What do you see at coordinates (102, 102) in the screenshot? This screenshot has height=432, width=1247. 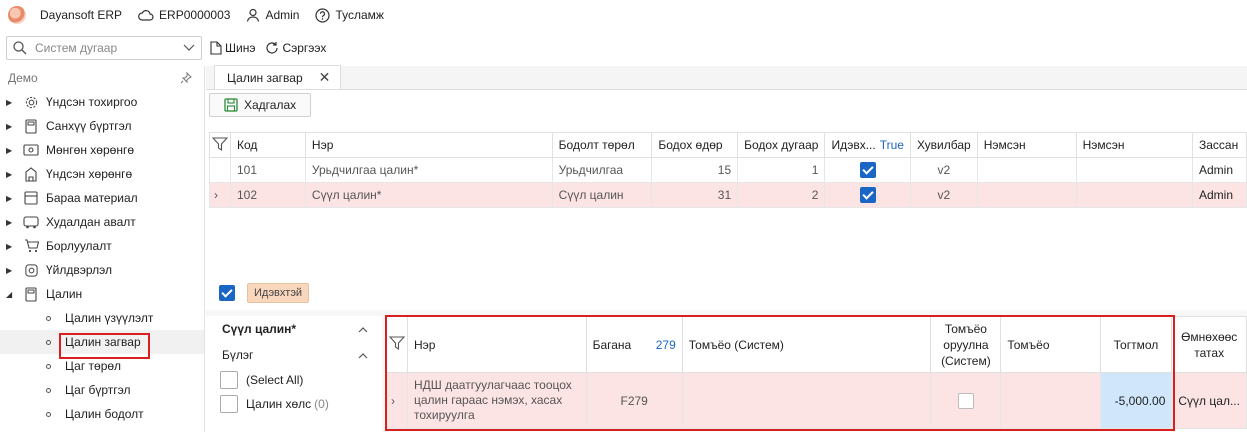 I see `sidebar-item-basic-settings: ▶ Үндсэн тохиргоо` at bounding box center [102, 102].